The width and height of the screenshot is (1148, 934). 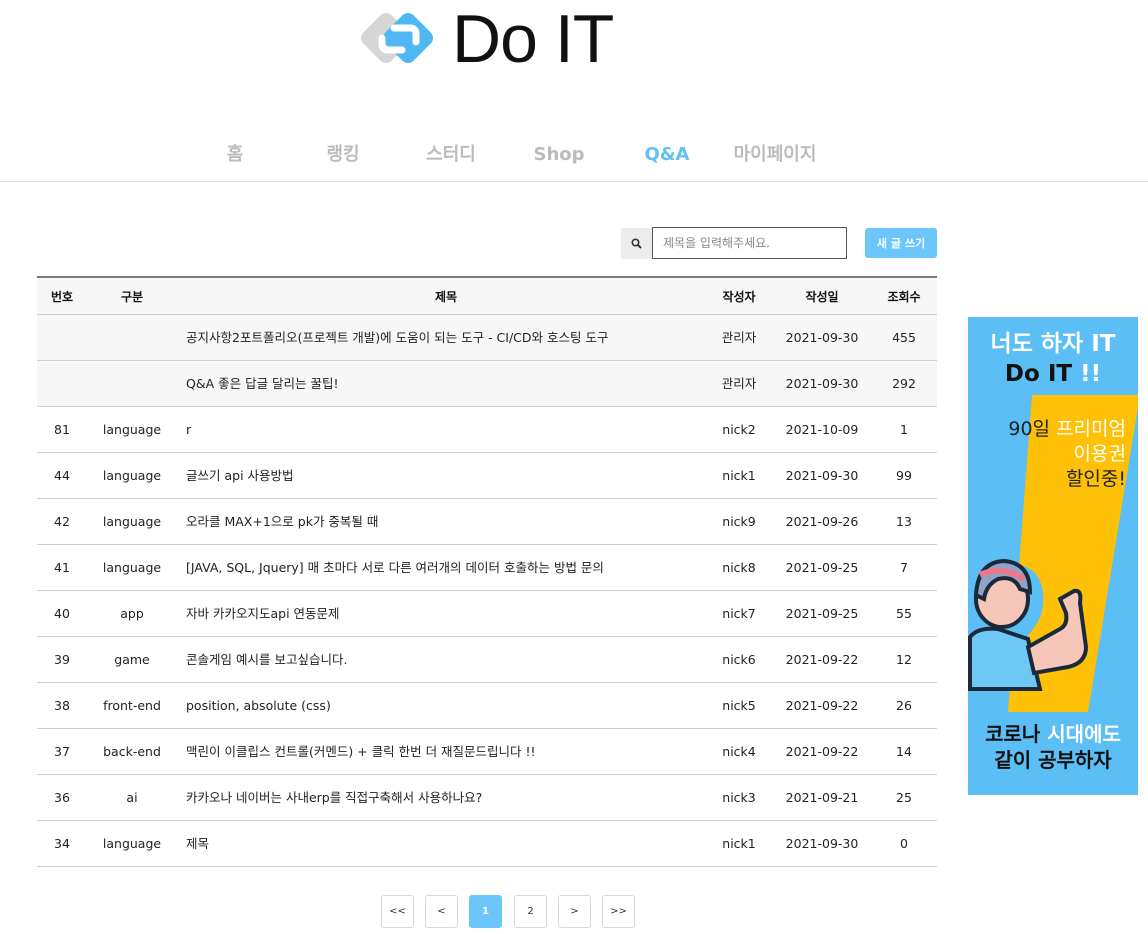 I want to click on row-date: 2021-09-25, so click(x=822, y=613).